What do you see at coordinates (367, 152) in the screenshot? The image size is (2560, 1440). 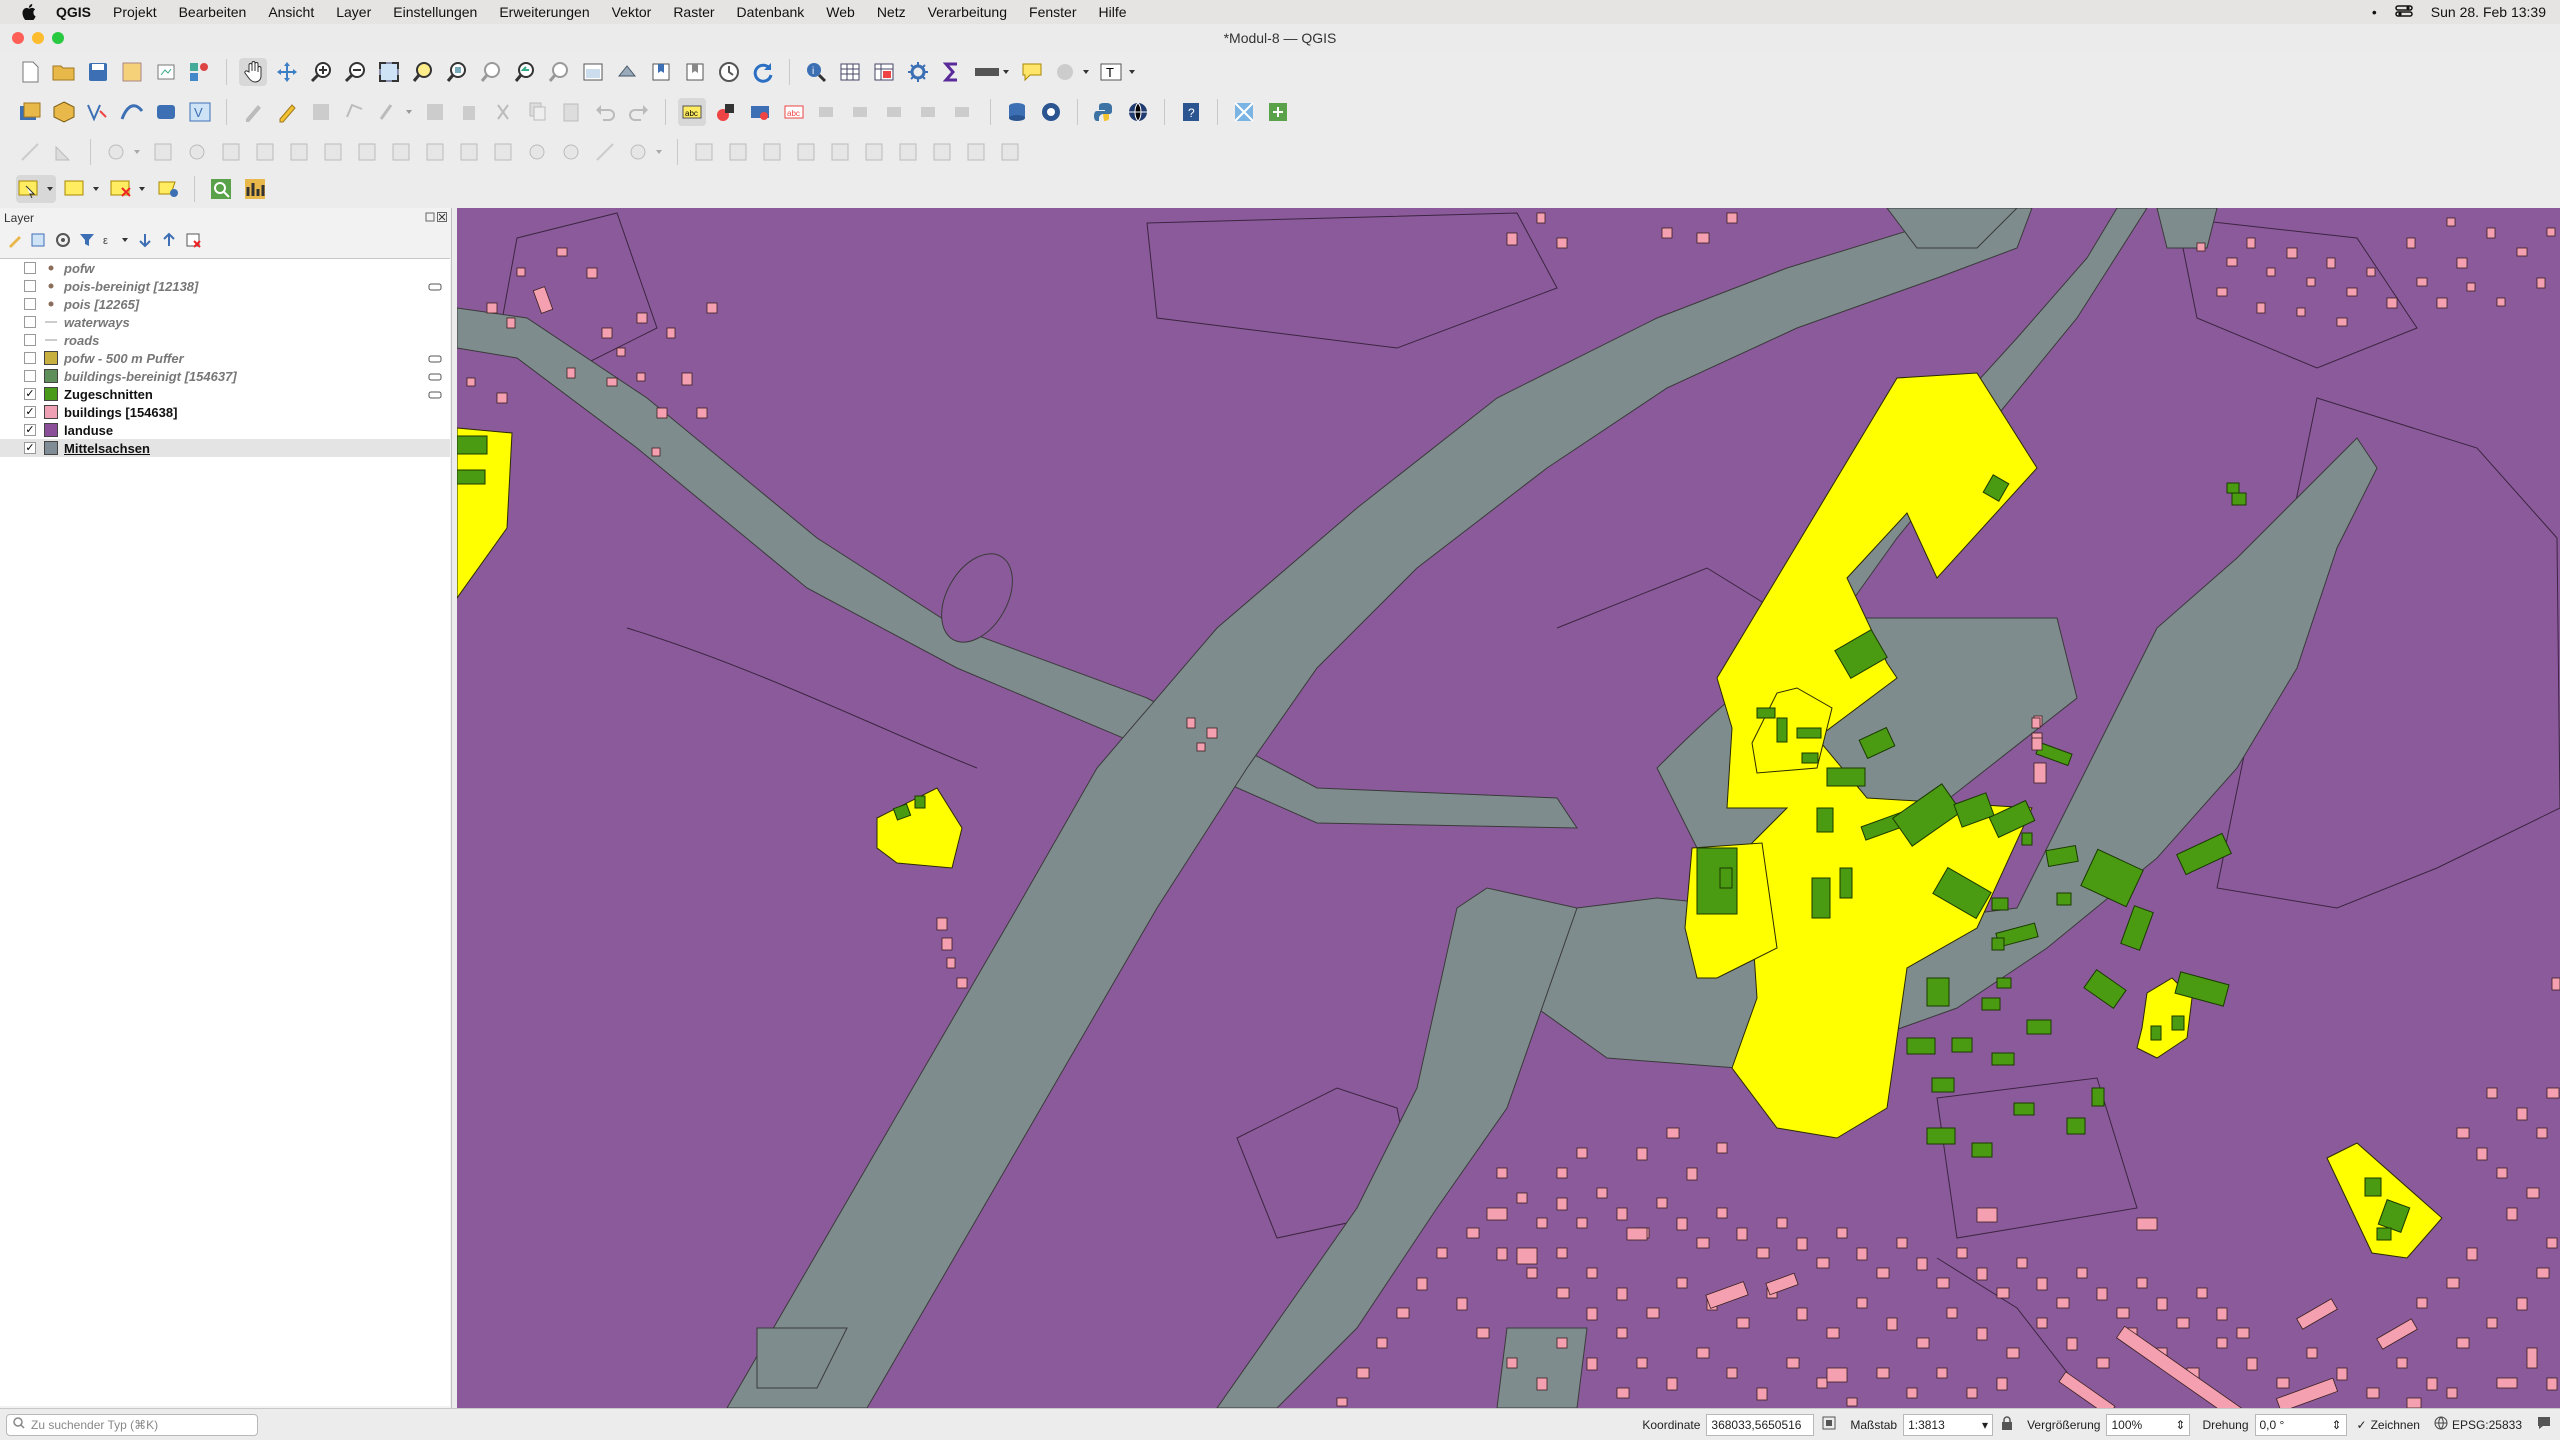 I see `offset-curve-icon` at bounding box center [367, 152].